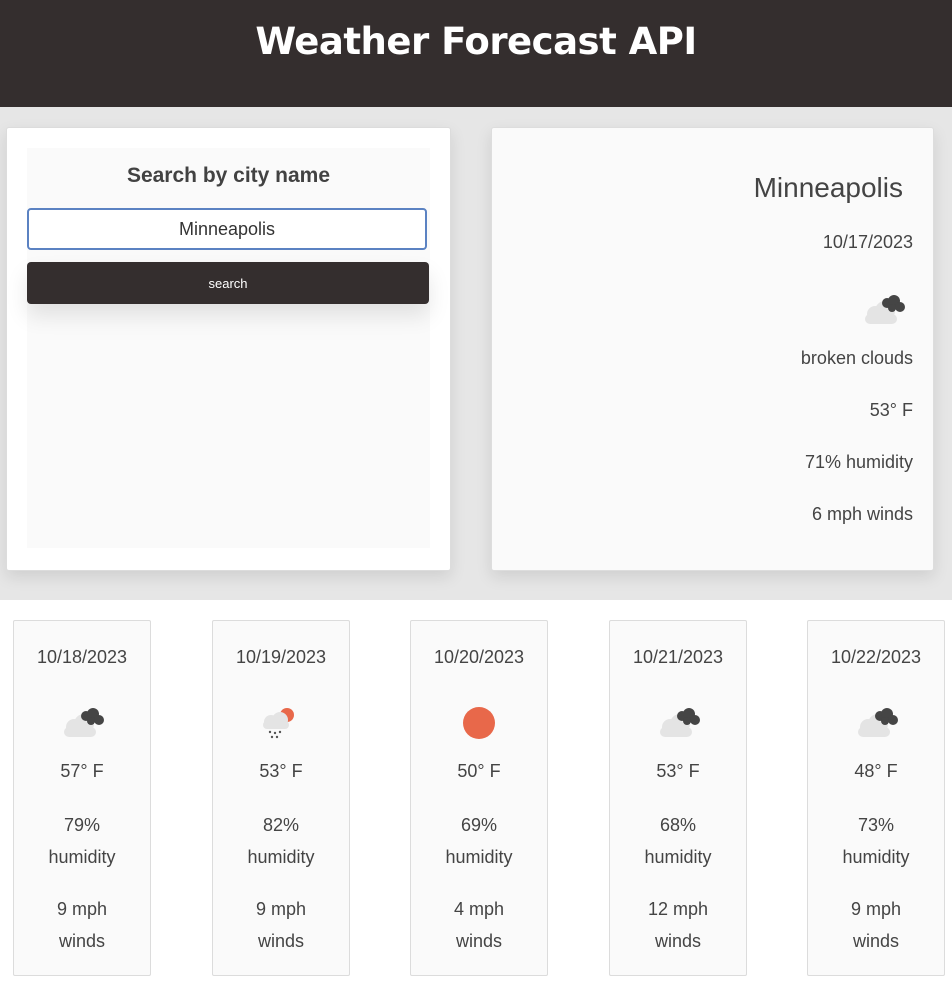  What do you see at coordinates (678, 909) in the screenshot?
I see `wind-value: 12 mph` at bounding box center [678, 909].